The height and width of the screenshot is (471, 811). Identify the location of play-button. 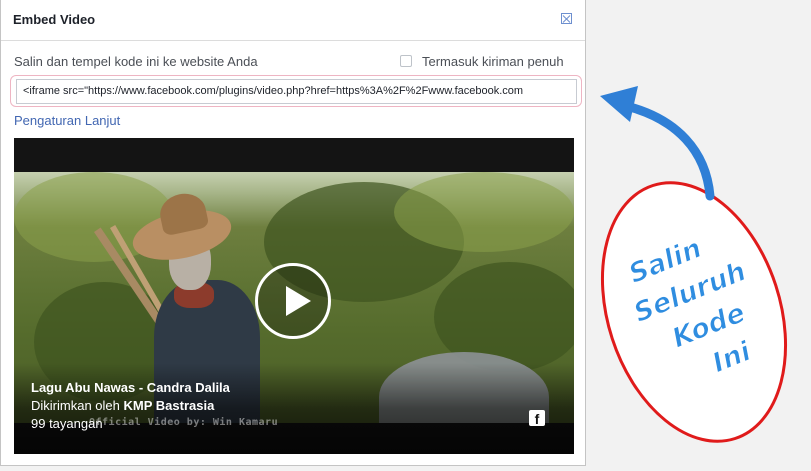
(293, 301).